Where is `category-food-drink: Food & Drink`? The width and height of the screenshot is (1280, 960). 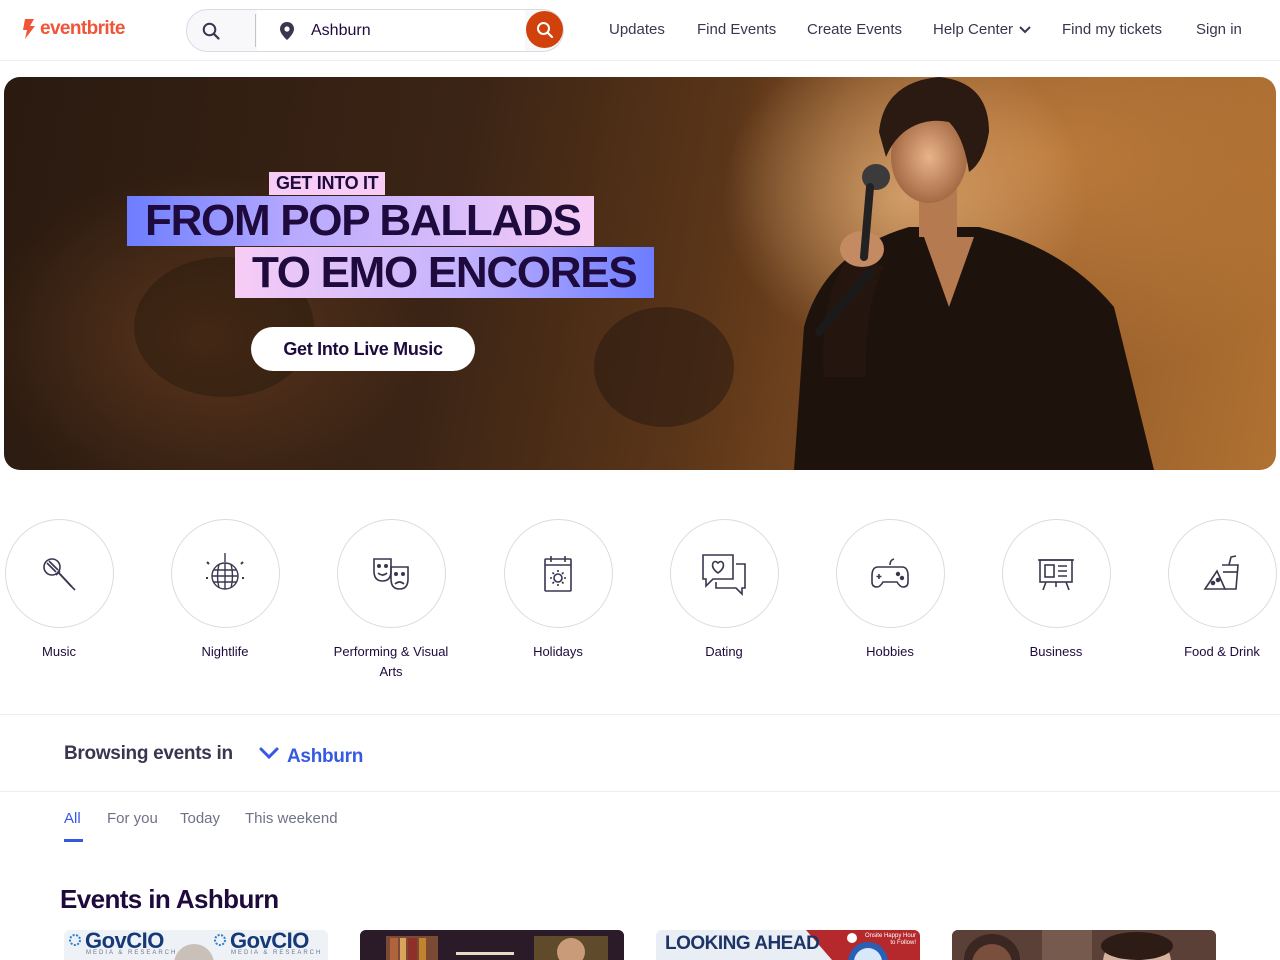 category-food-drink: Food & Drink is located at coordinates (1209, 590).